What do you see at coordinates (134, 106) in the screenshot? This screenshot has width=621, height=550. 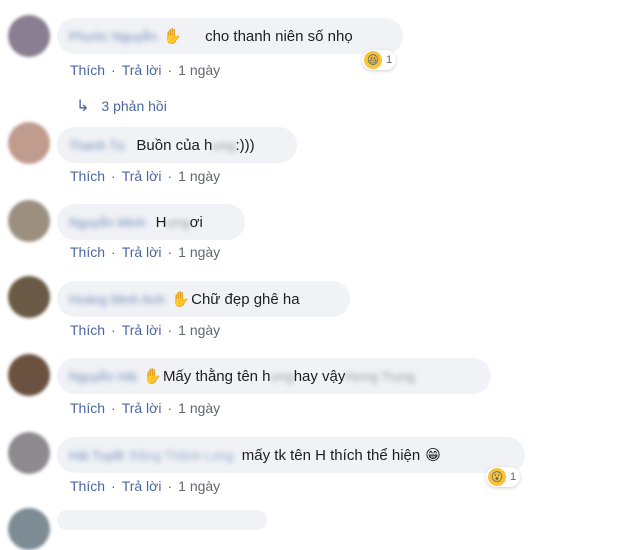 I see `replies-label: 3 phản hồi` at bounding box center [134, 106].